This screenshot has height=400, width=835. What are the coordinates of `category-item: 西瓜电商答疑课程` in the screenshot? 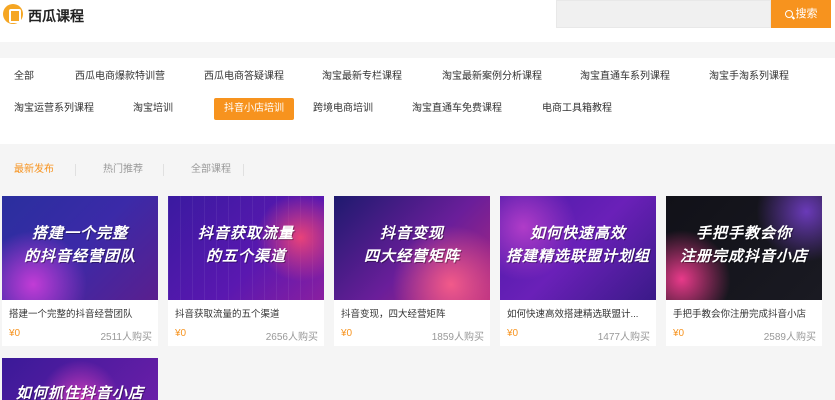 It's located at (244, 77).